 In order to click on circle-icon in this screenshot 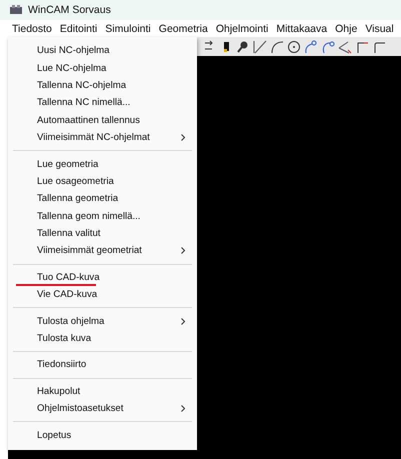, I will do `click(294, 47)`.